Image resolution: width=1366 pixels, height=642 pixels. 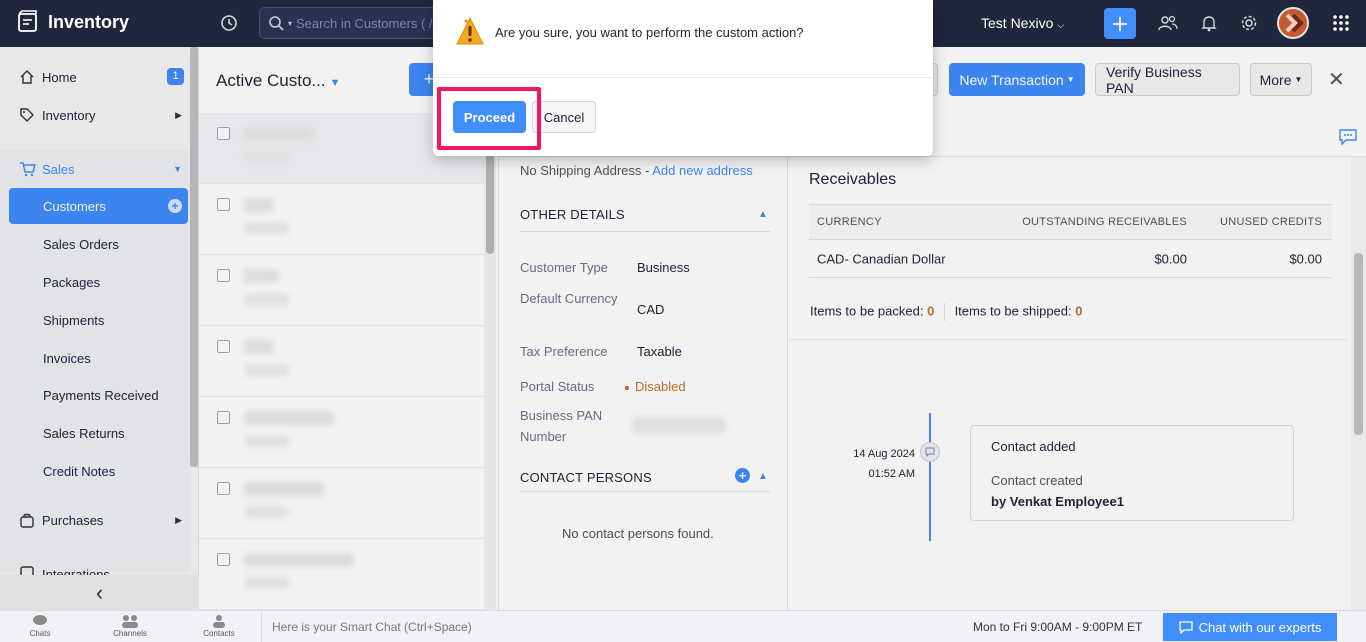 I want to click on search-input, so click(x=366, y=23).